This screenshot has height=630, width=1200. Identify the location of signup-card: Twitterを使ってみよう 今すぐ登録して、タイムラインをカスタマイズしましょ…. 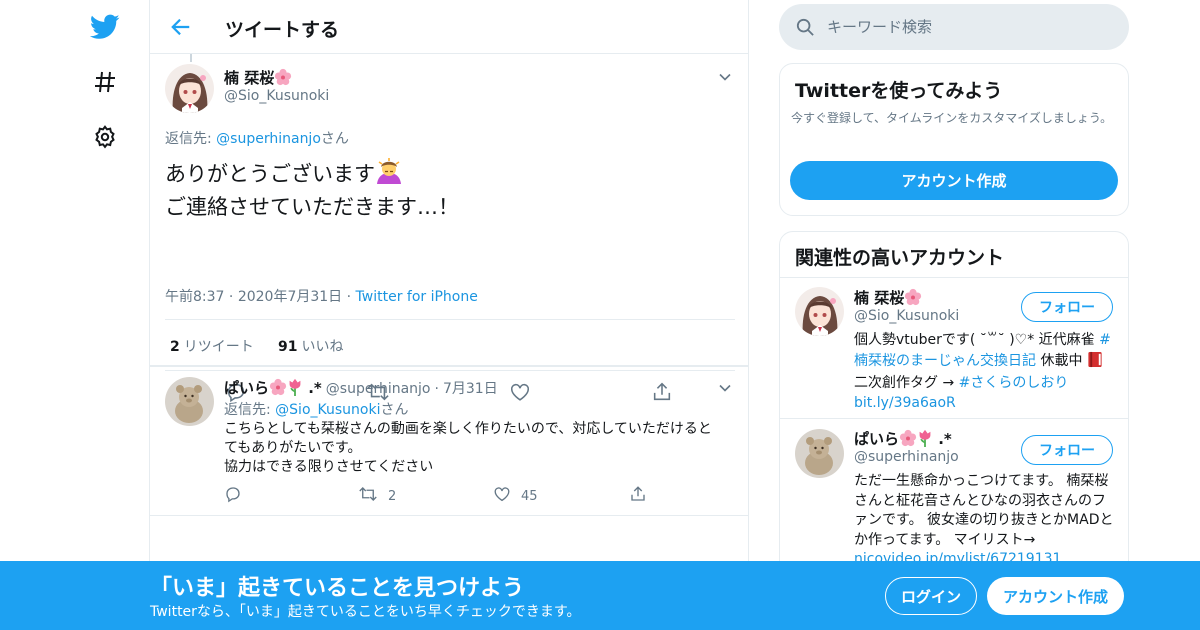
(954, 139).